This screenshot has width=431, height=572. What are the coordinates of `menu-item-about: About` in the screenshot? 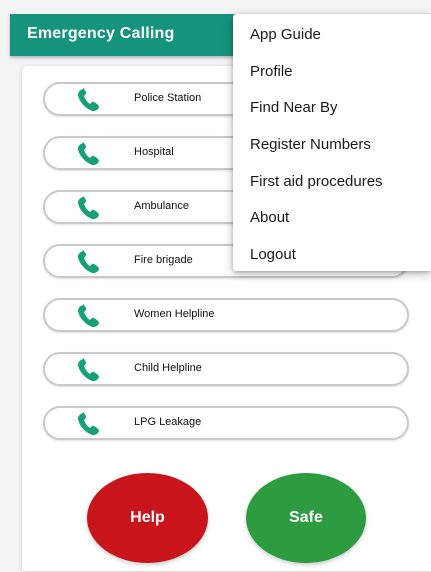 It's located at (269, 217).